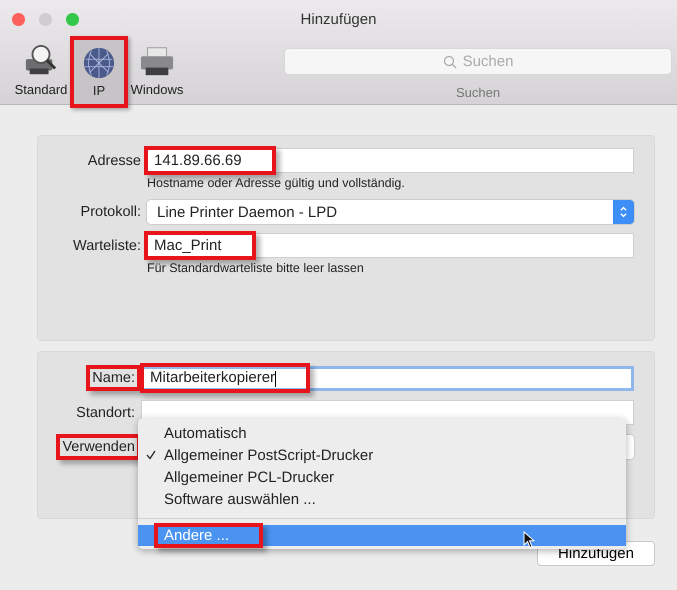  What do you see at coordinates (390, 160) in the screenshot?
I see `input-field: 141.89.66.69` at bounding box center [390, 160].